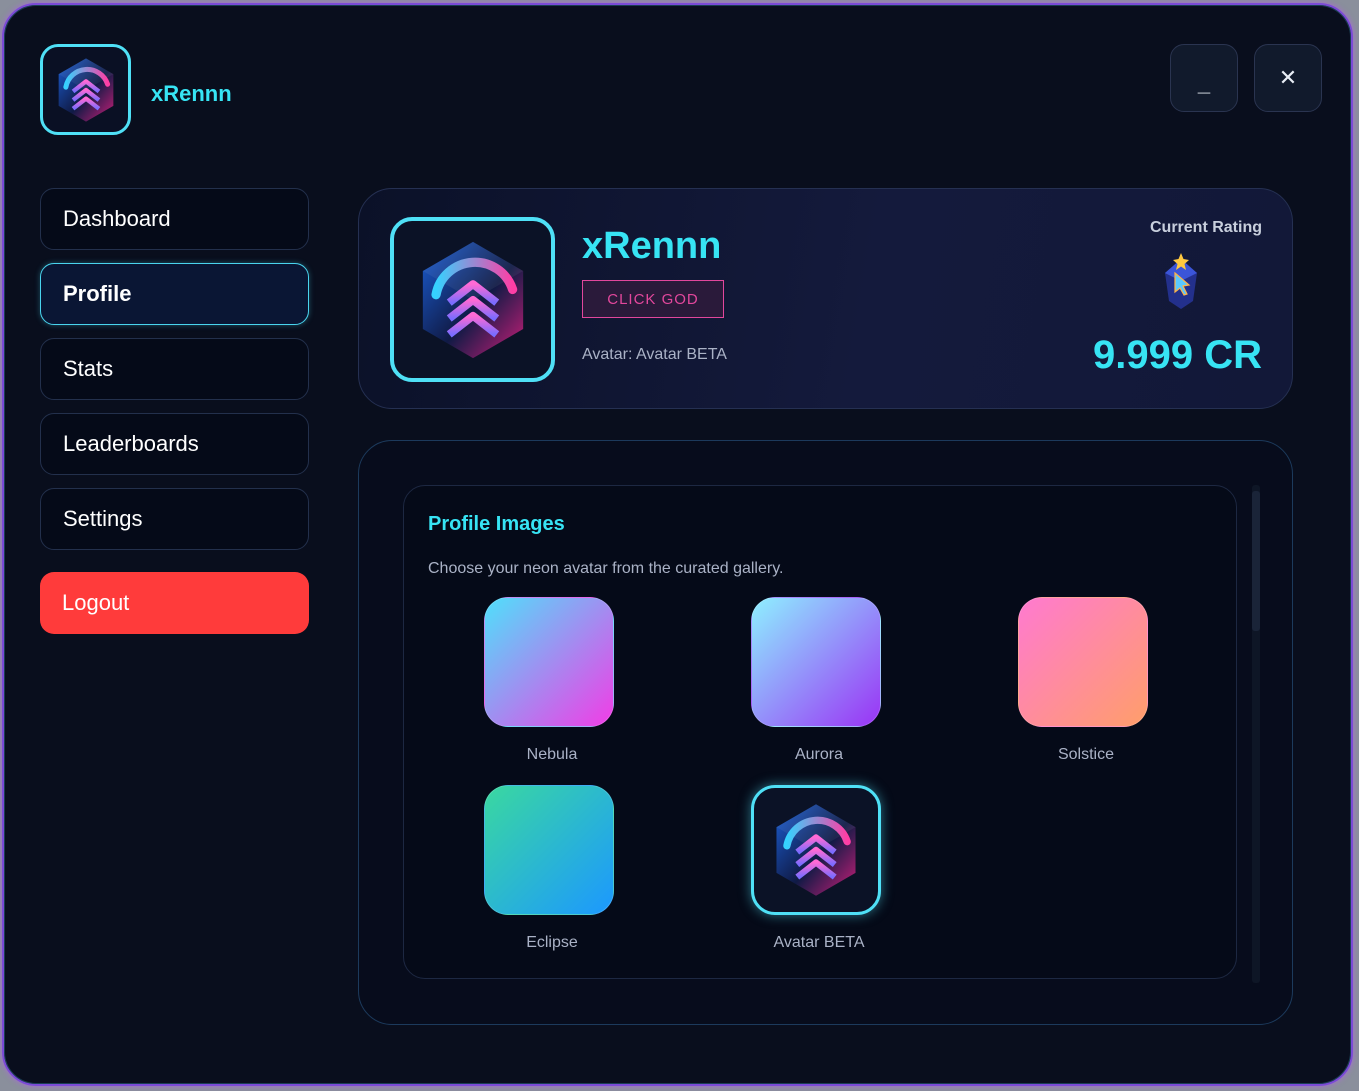  Describe the element at coordinates (1204, 83) in the screenshot. I see `minimize-icon: _` at that location.